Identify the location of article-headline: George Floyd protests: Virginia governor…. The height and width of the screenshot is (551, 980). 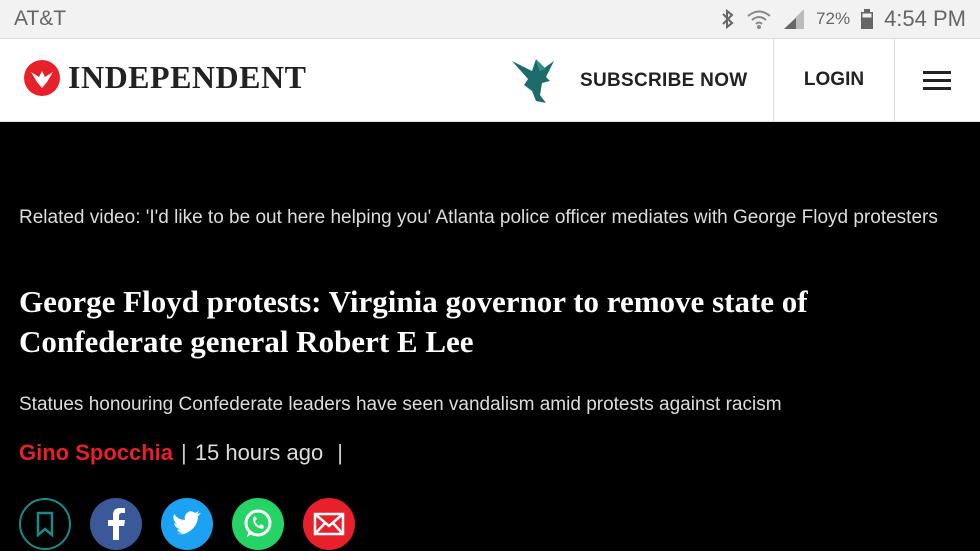
(413, 321).